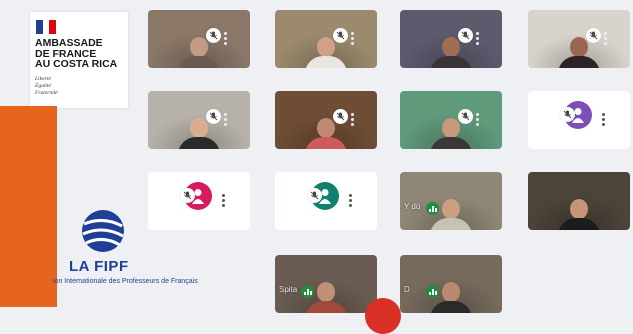  Describe the element at coordinates (383, 316) in the screenshot. I see `leave-call-button` at that location.